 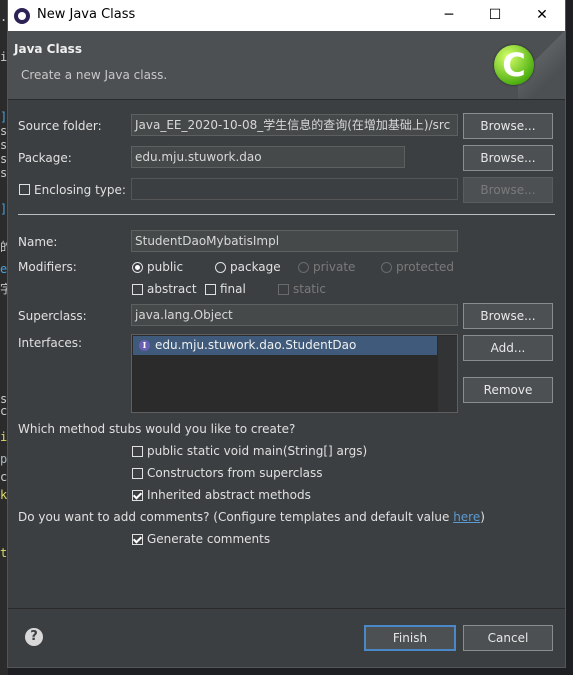 What do you see at coordinates (210, 289) in the screenshot?
I see `modifier-final-checkbox` at bounding box center [210, 289].